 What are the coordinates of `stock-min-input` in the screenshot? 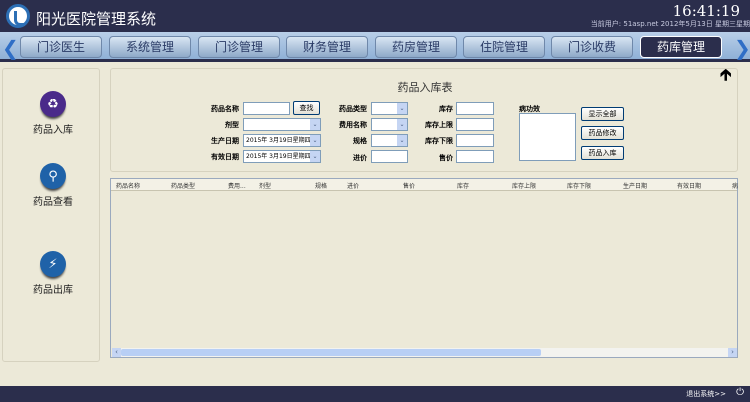 It's located at (475, 140).